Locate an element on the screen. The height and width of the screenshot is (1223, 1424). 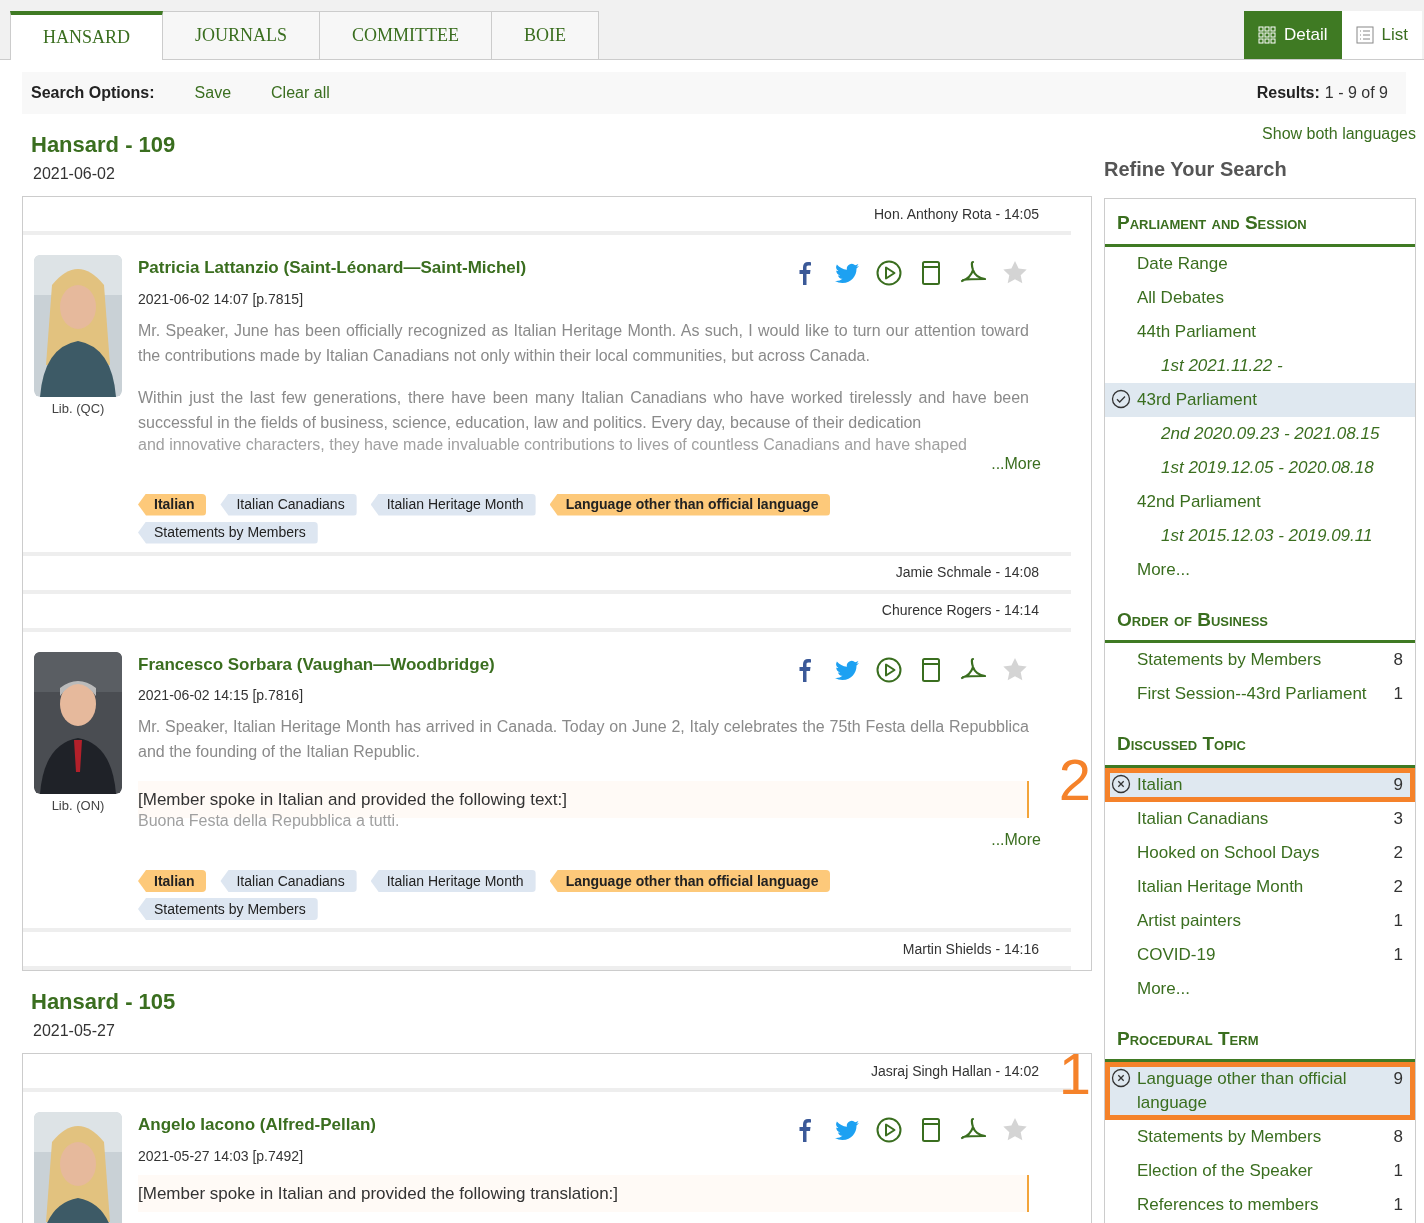
speaker-time: Jasraj Singh Hallan - 14:02 is located at coordinates (954, 1071).